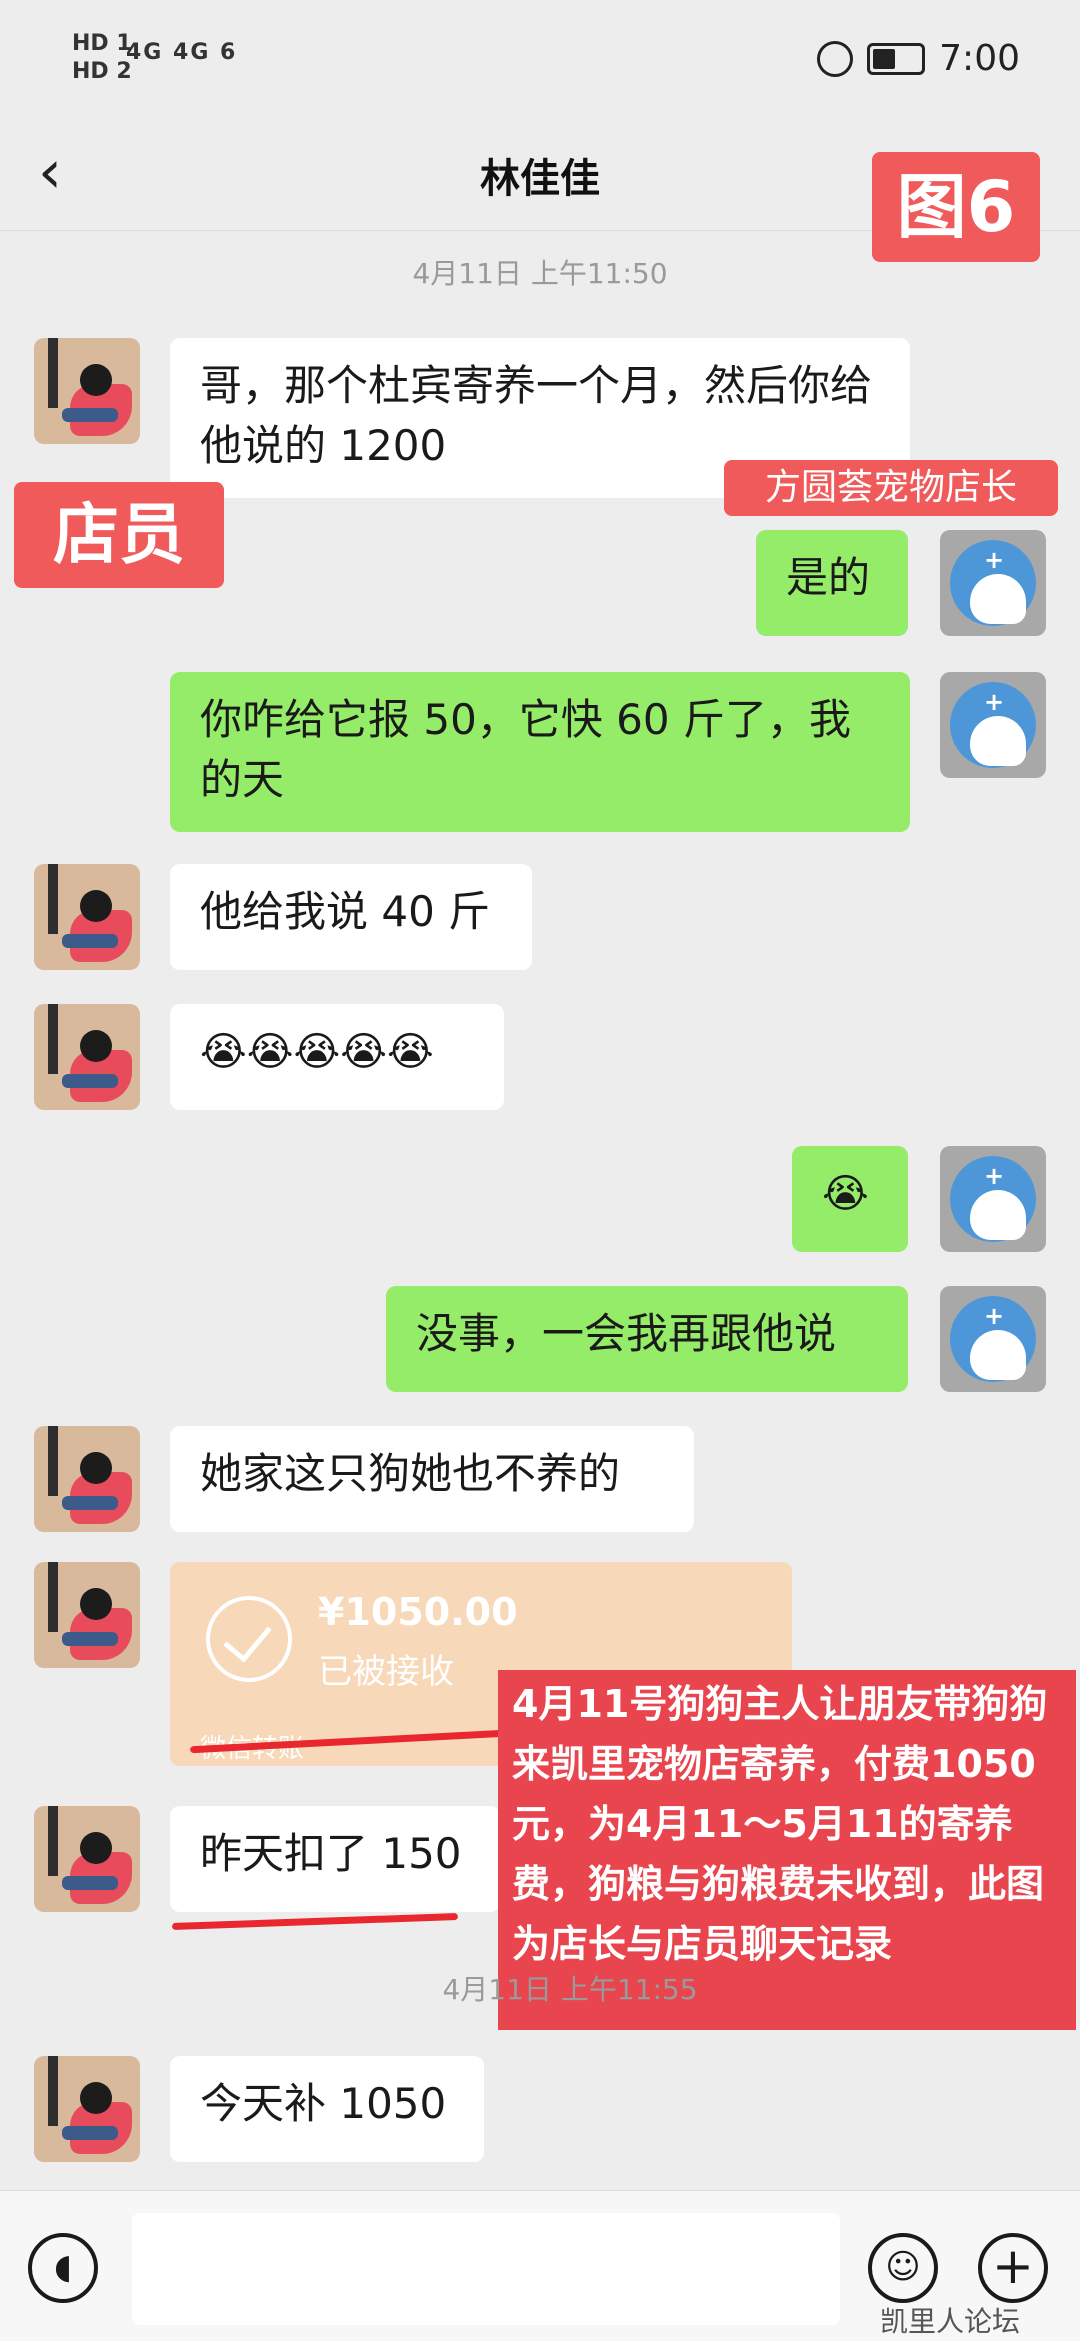  What do you see at coordinates (337, 1057) in the screenshot?
I see `message-bubble: 😭😭😭😭😭` at bounding box center [337, 1057].